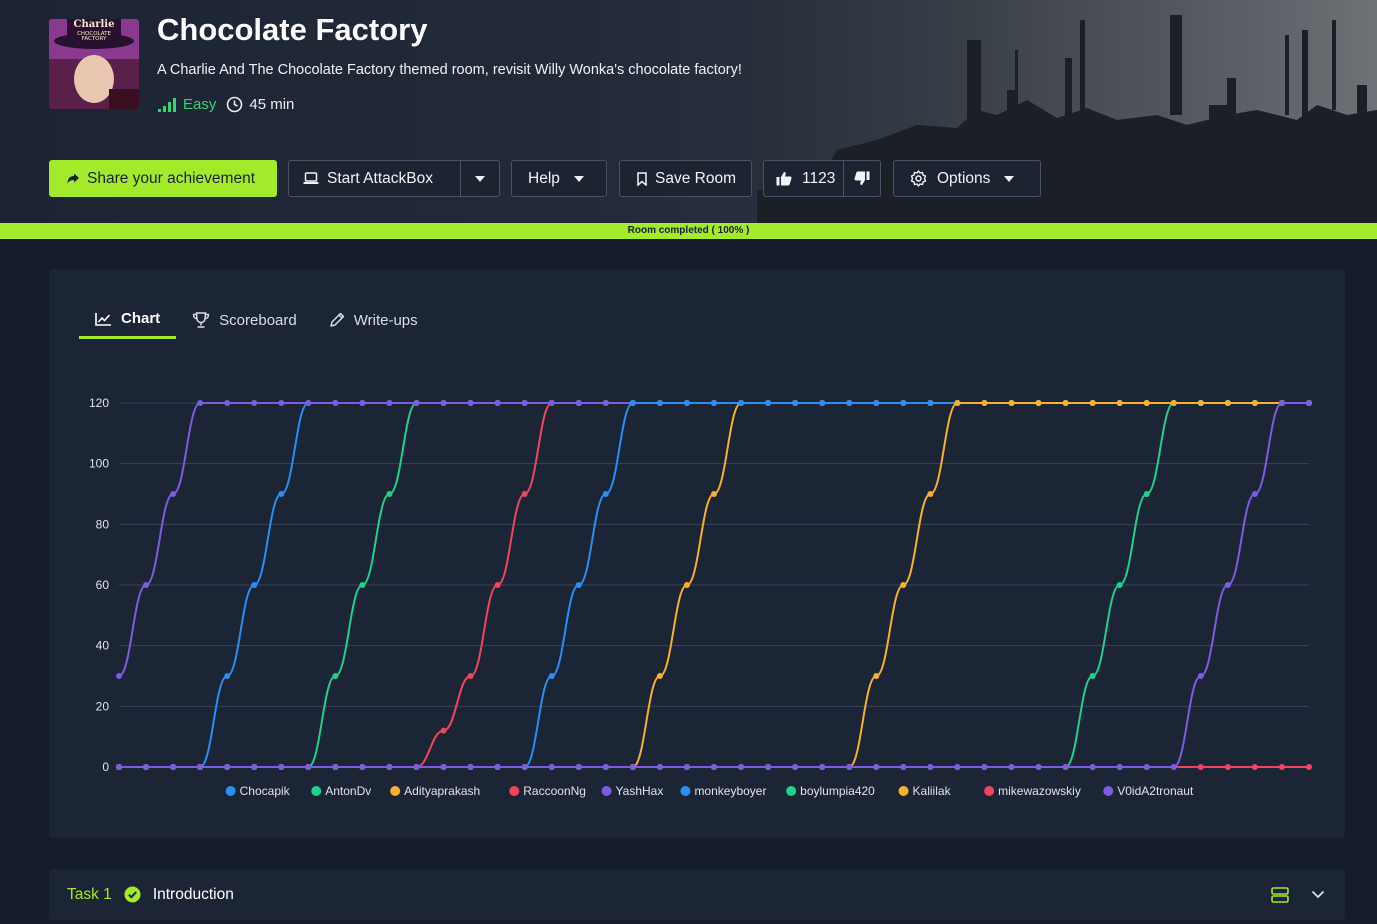  I want to click on y-tick-label: 40, so click(103, 646).